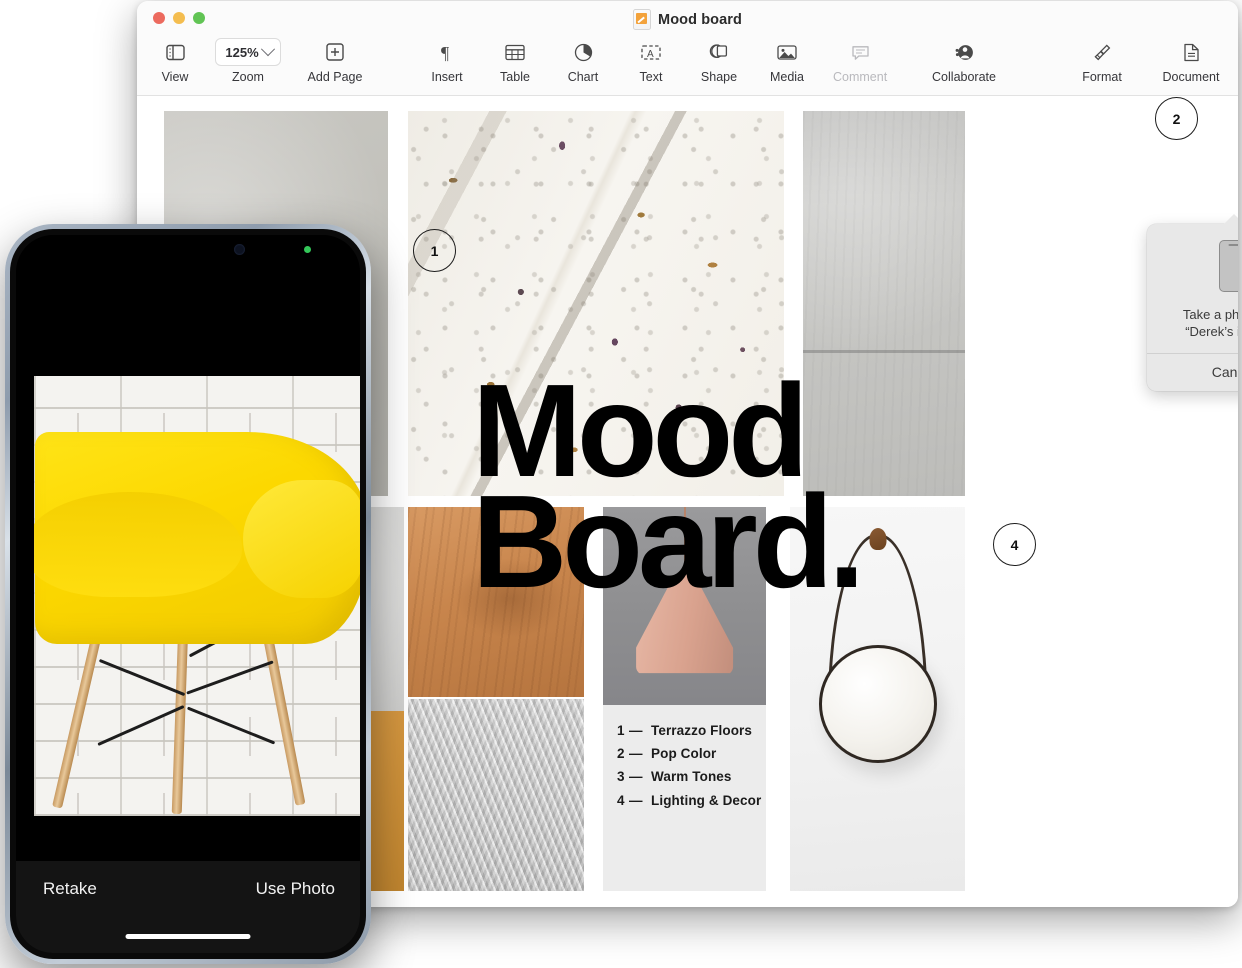 Image resolution: width=1242 pixels, height=968 pixels. I want to click on table-button: Table, so click(515, 61).